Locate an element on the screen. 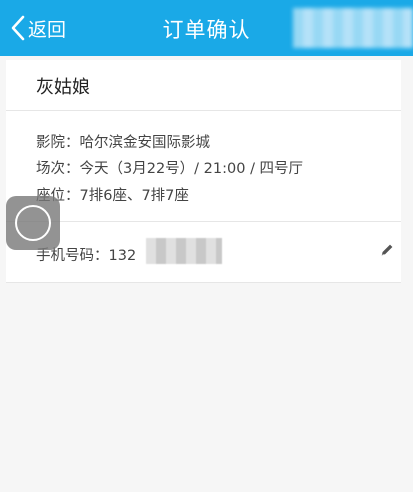 The width and height of the screenshot is (413, 492). movie-card: 灰姑娘 is located at coordinates (203, 85).